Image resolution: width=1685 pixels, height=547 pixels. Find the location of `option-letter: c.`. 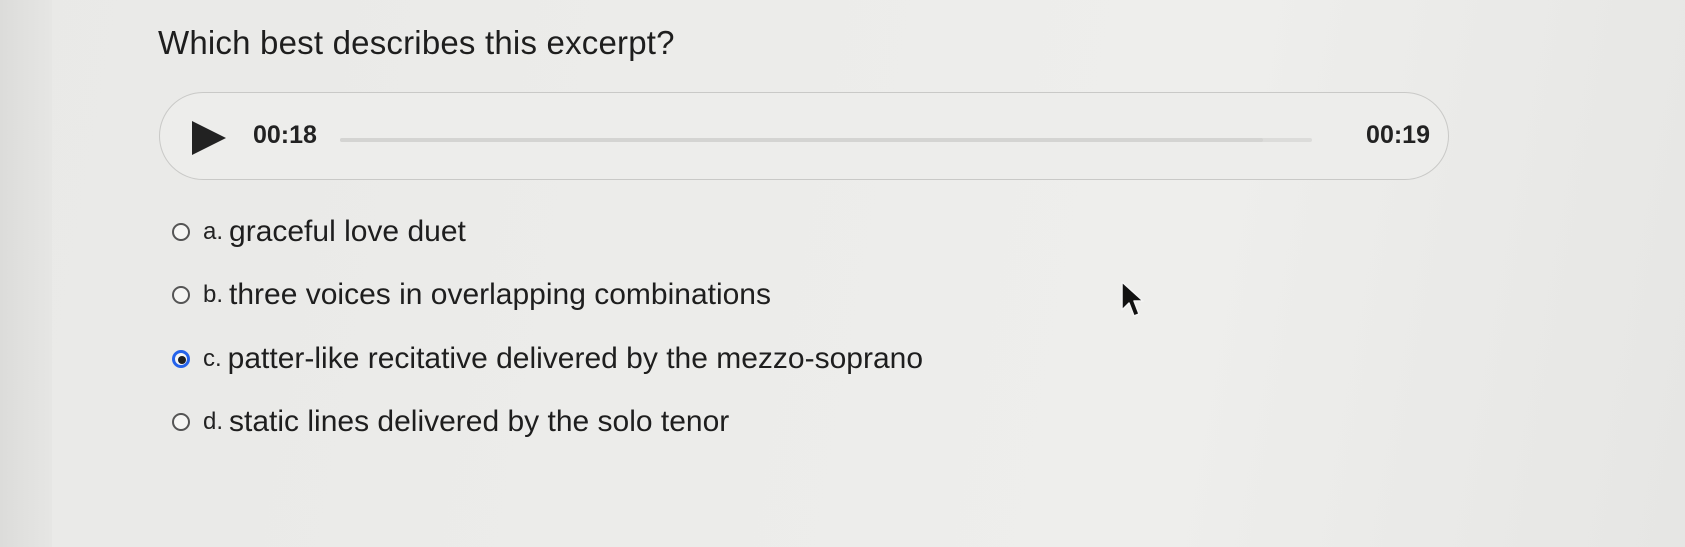

option-letter: c. is located at coordinates (212, 358).